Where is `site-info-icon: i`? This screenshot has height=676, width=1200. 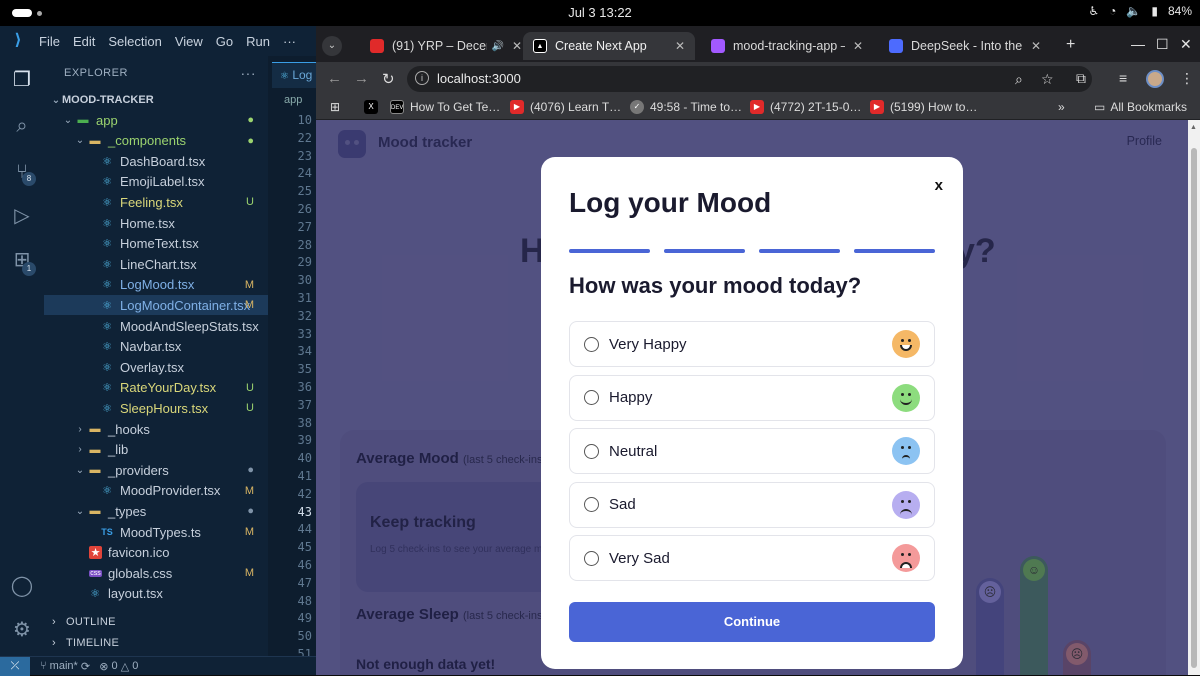 site-info-icon: i is located at coordinates (422, 78).